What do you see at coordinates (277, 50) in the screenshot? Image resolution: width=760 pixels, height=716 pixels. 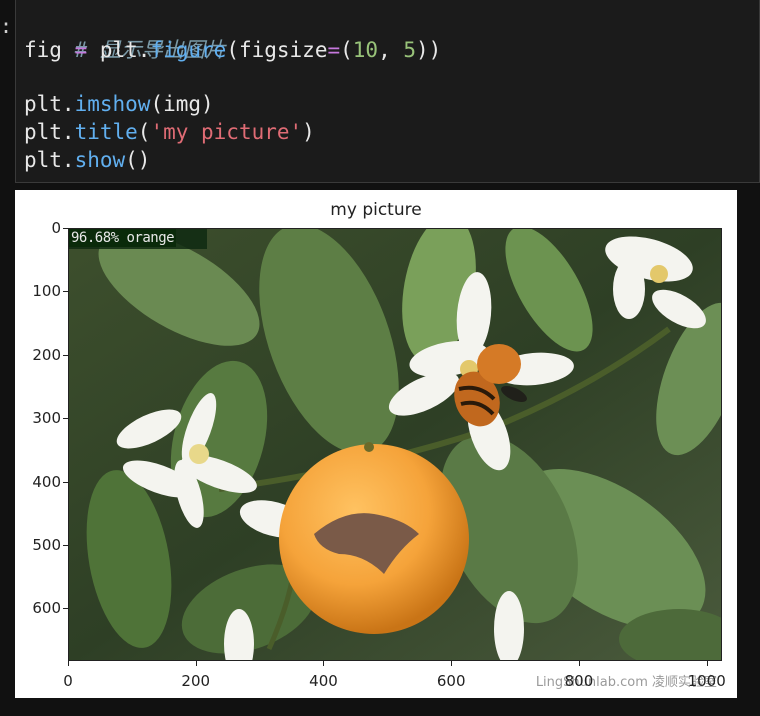 I see `code-token: (figsize` at bounding box center [277, 50].